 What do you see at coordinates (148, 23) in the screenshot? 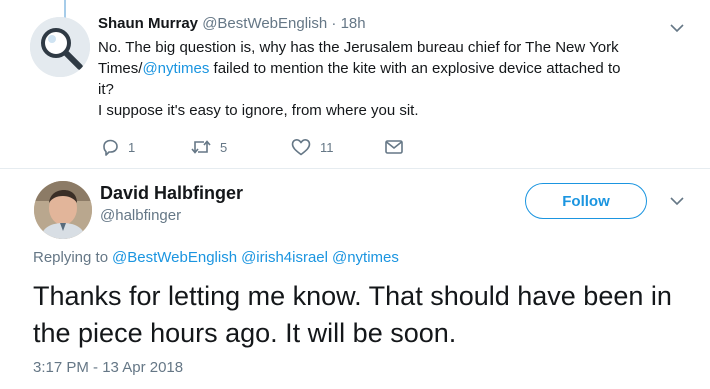
I see `author-name: Shaun Murray` at bounding box center [148, 23].